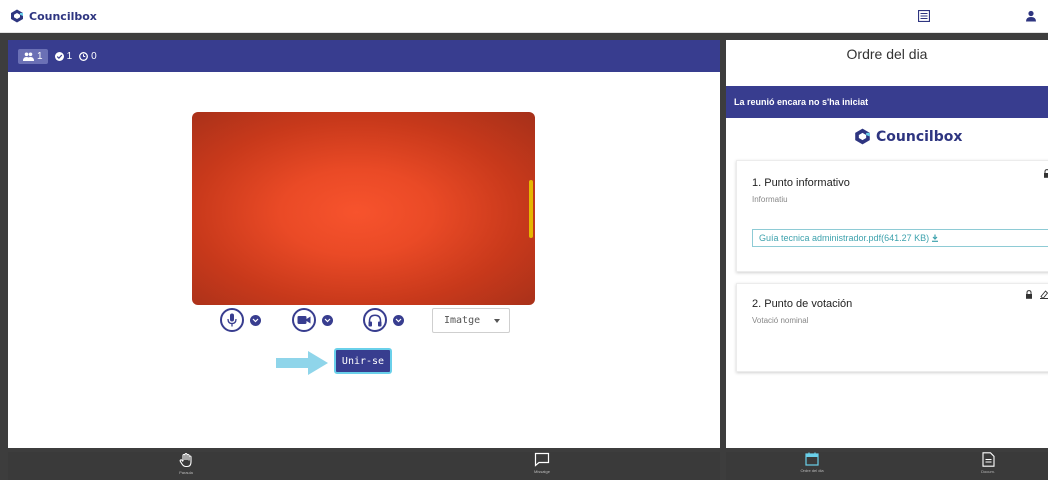 The height and width of the screenshot is (480, 1048). What do you see at coordinates (935, 238) in the screenshot?
I see `download-icon` at bounding box center [935, 238].